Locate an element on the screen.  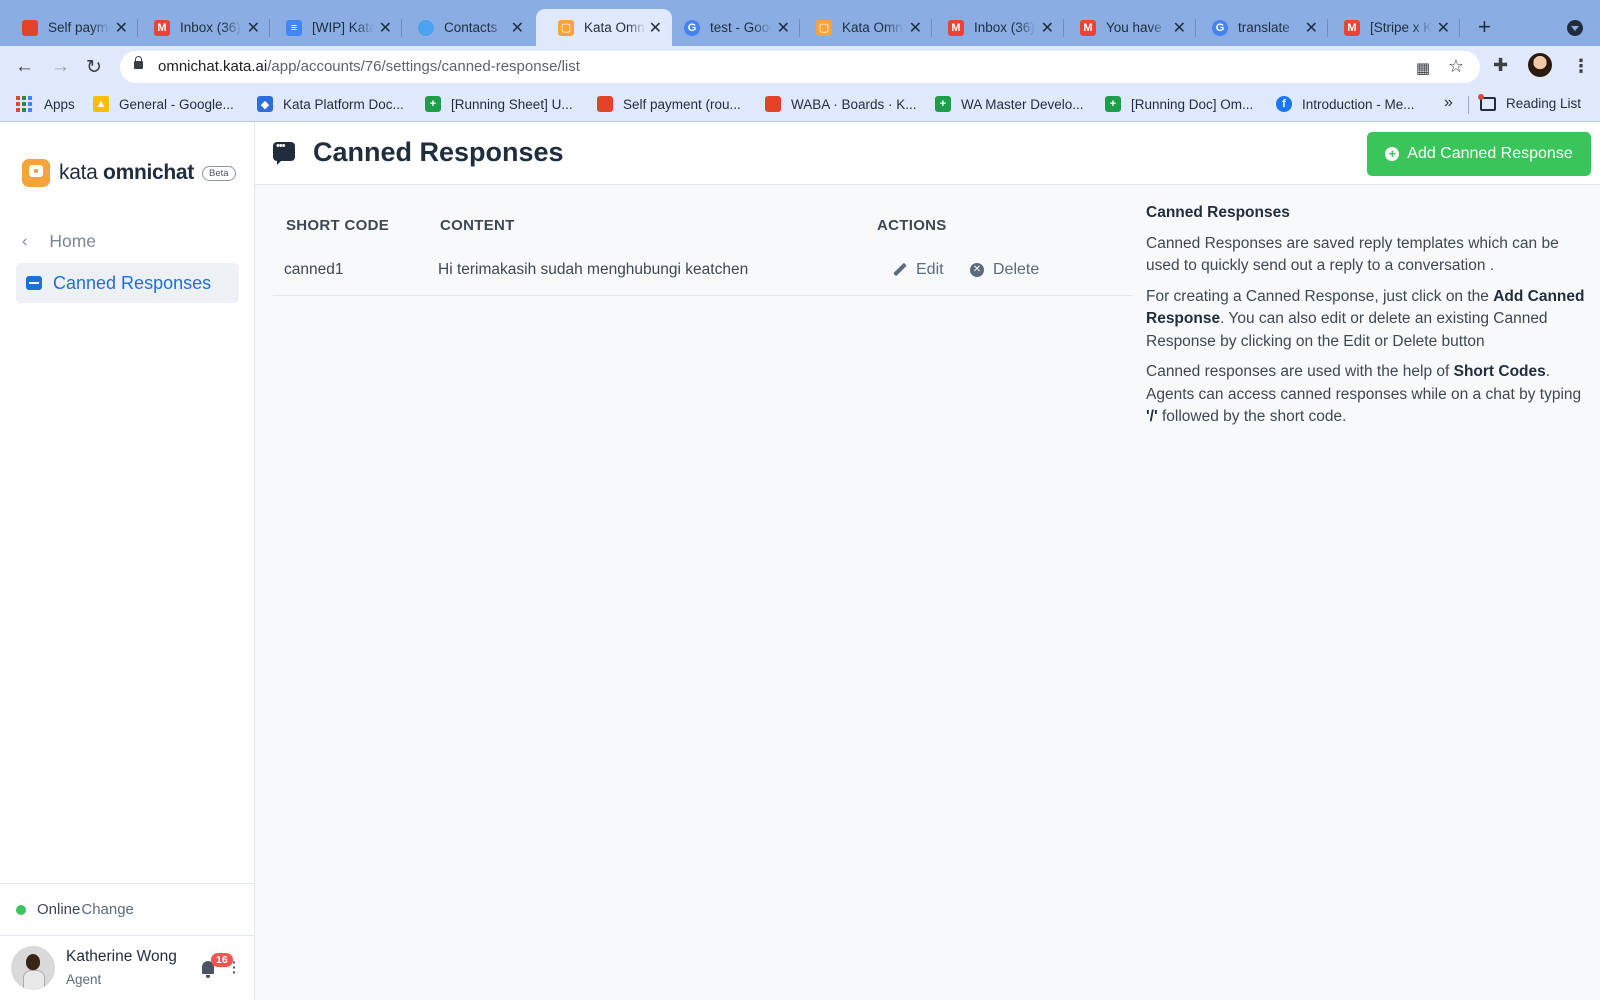
browser-tab: M [Stripe x K ✕ is located at coordinates (1391, 27).